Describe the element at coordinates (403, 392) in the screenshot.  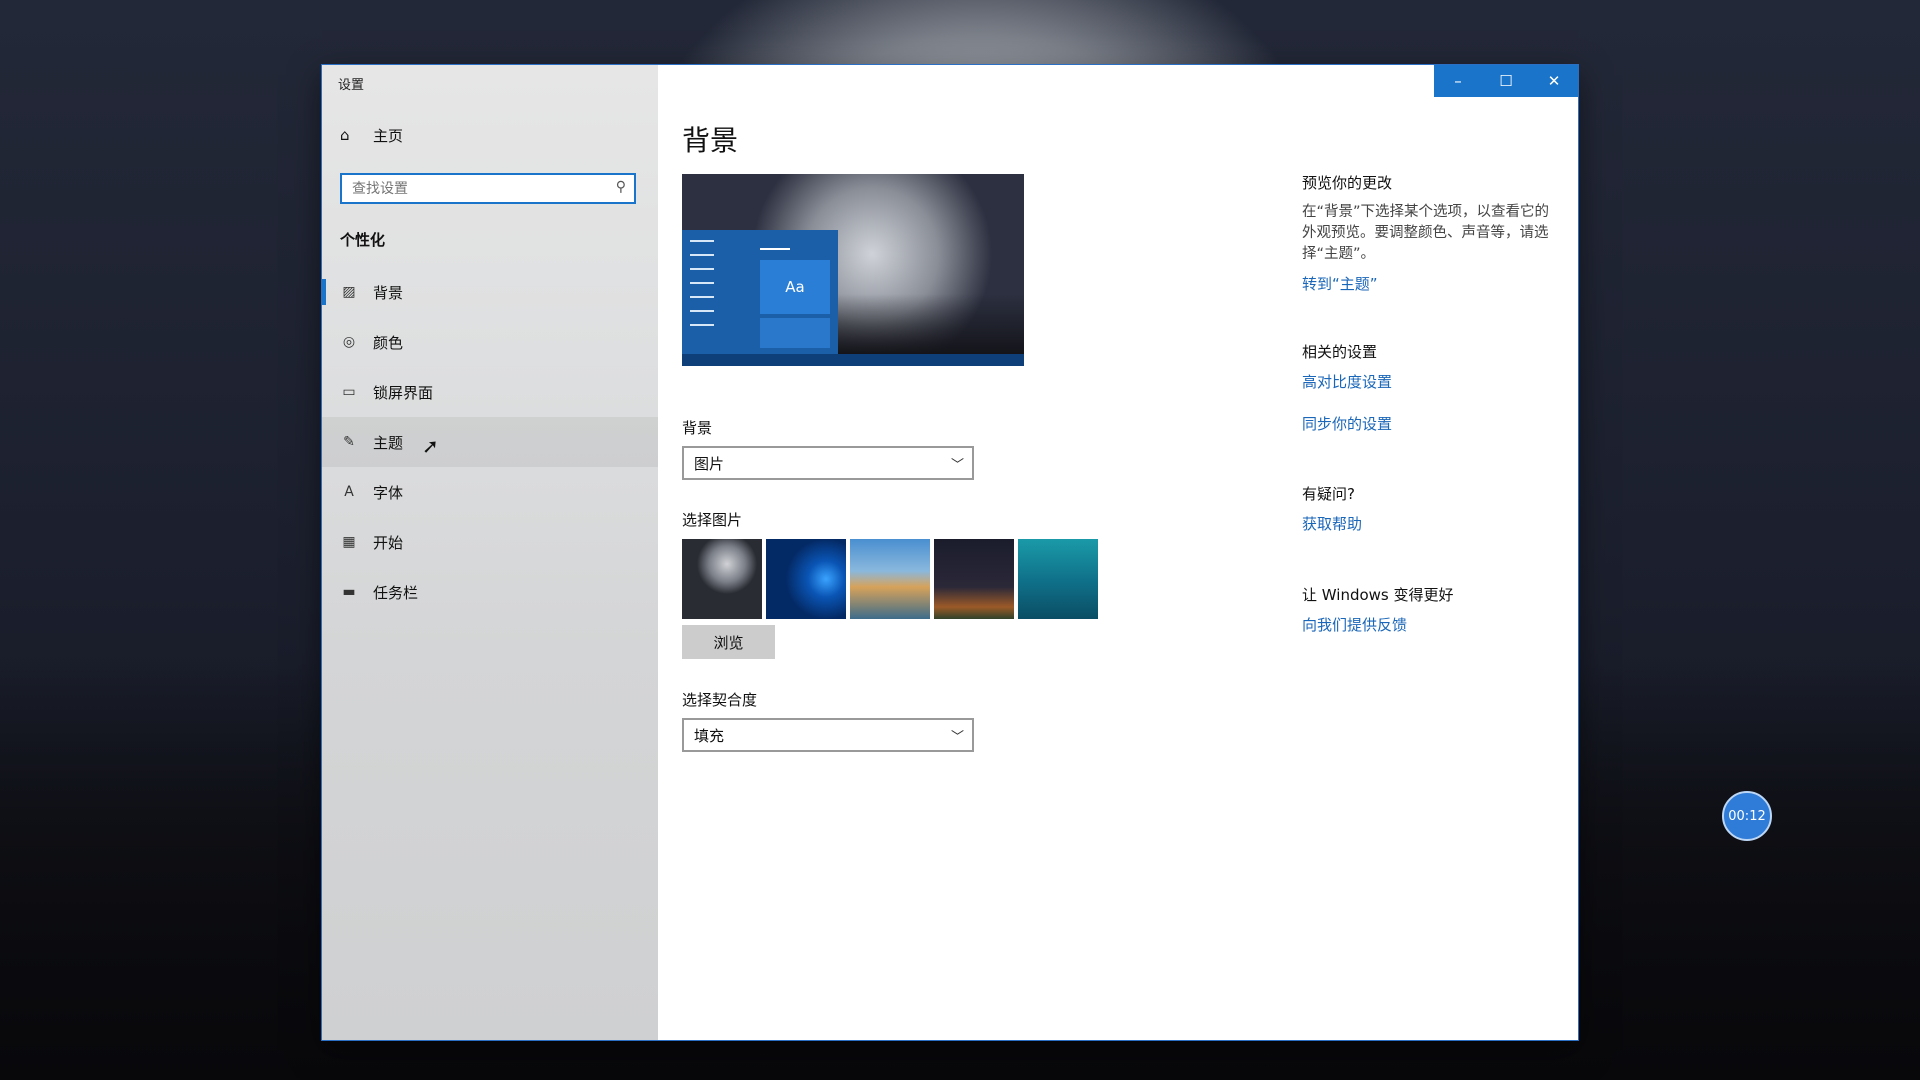
I see `sidebar-item-label: 锁屏界面` at that location.